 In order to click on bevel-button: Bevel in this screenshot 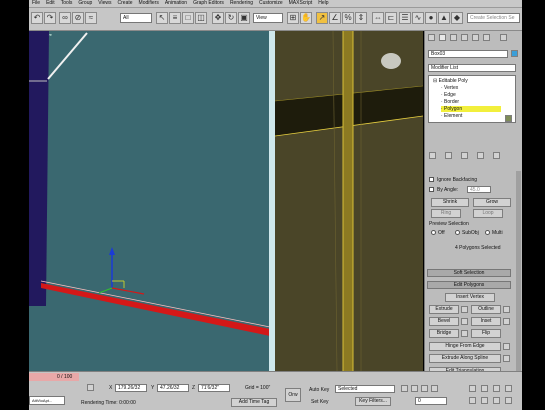, I will do `click(444, 321)`.